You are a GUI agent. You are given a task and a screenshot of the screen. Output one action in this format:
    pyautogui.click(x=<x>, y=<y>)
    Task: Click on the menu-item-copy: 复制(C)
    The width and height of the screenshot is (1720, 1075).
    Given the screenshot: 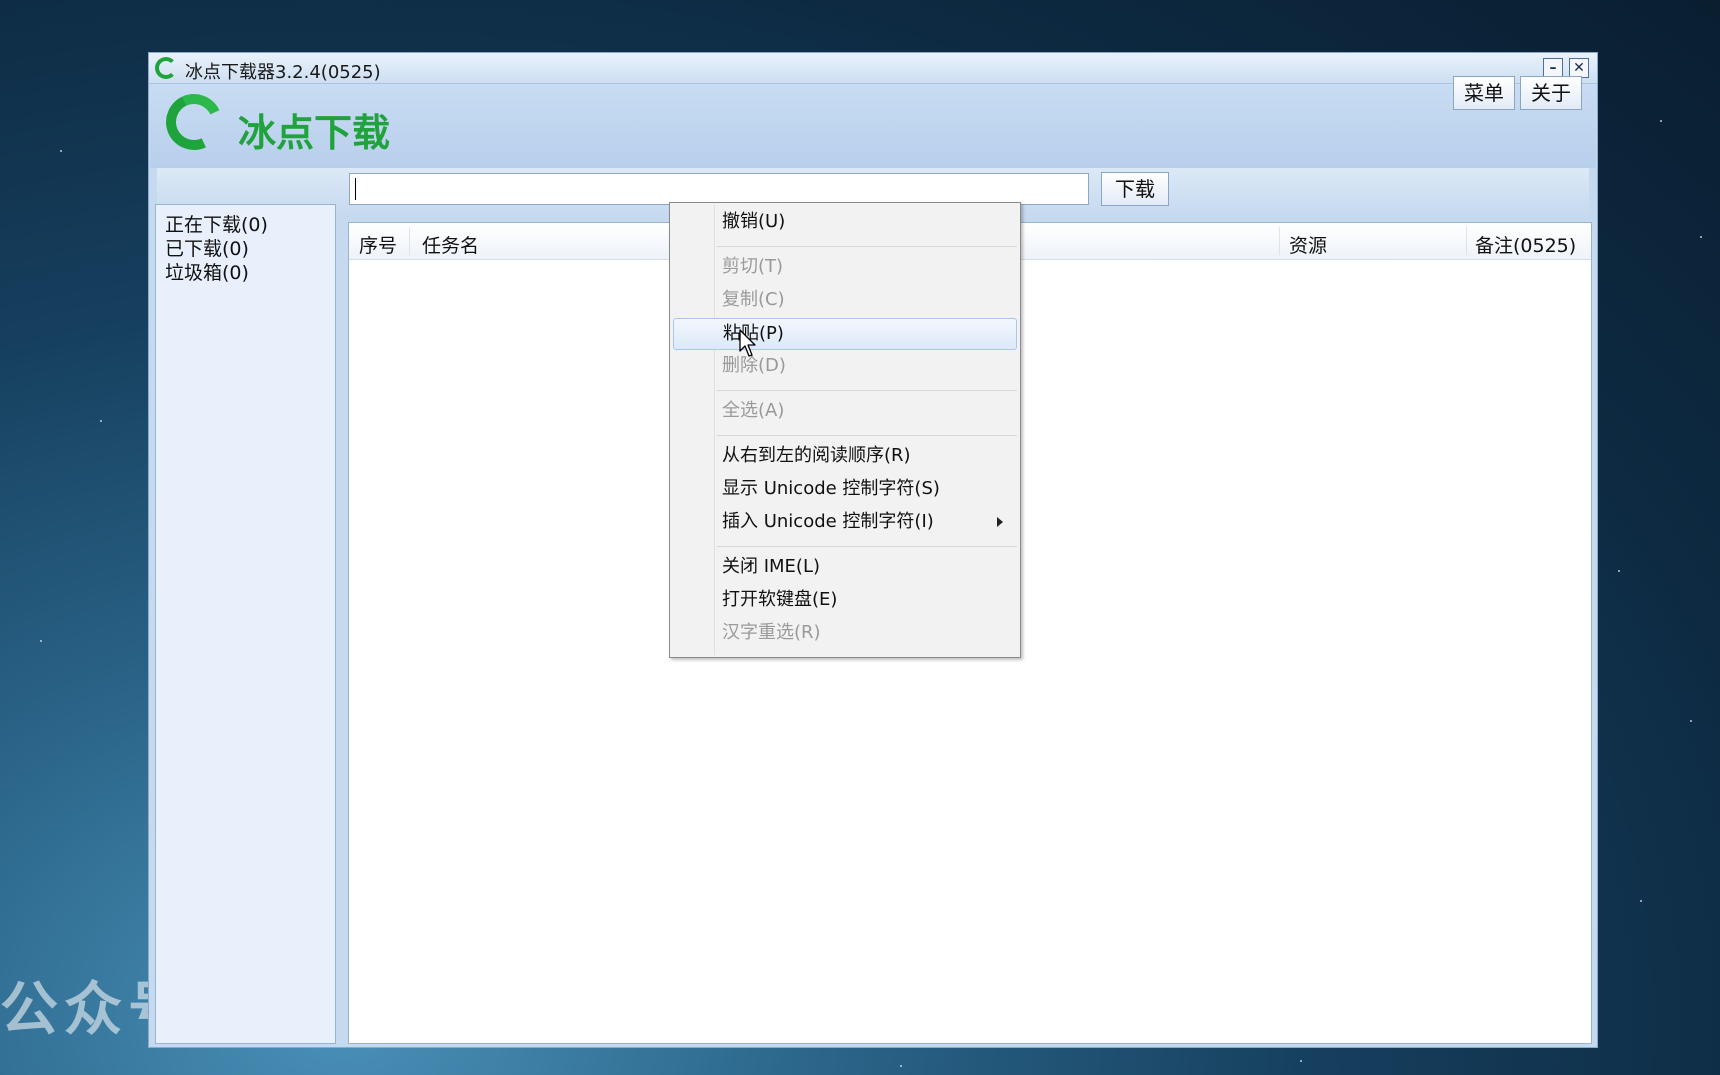 What is the action you would take?
    pyautogui.click(x=845, y=301)
    